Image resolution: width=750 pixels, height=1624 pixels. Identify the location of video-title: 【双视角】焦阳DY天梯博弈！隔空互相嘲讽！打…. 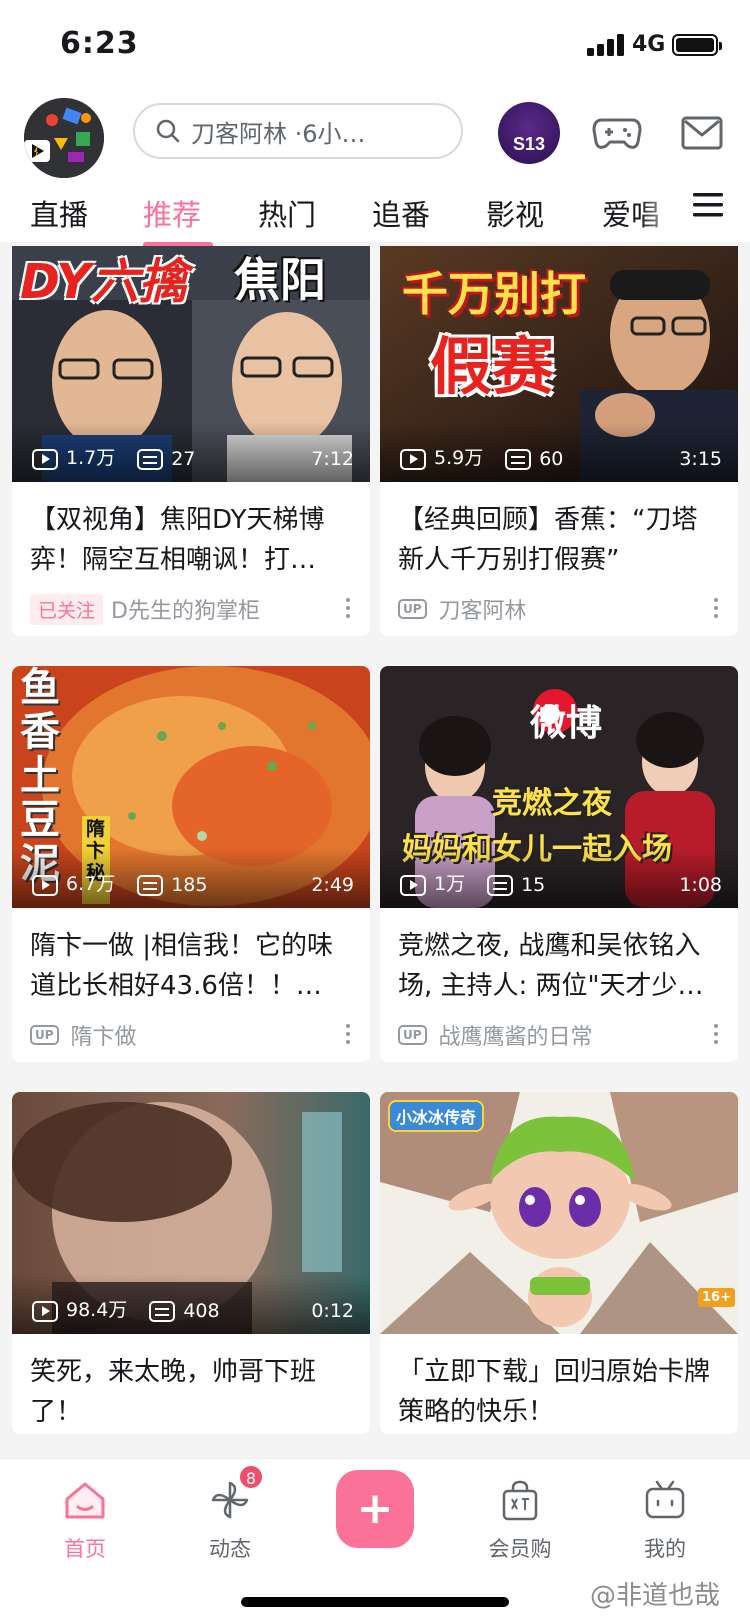
(177, 540).